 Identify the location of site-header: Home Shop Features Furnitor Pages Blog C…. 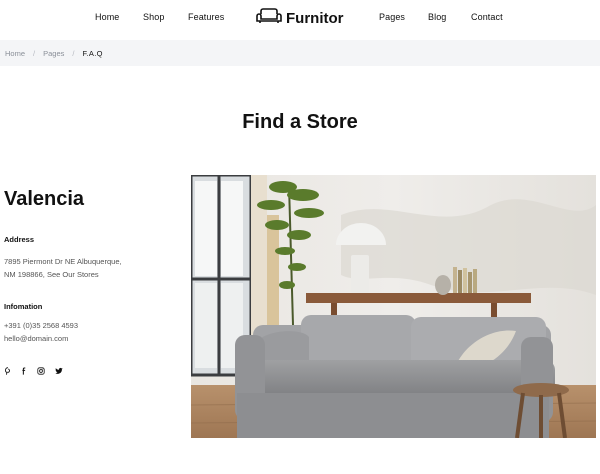
(300, 20).